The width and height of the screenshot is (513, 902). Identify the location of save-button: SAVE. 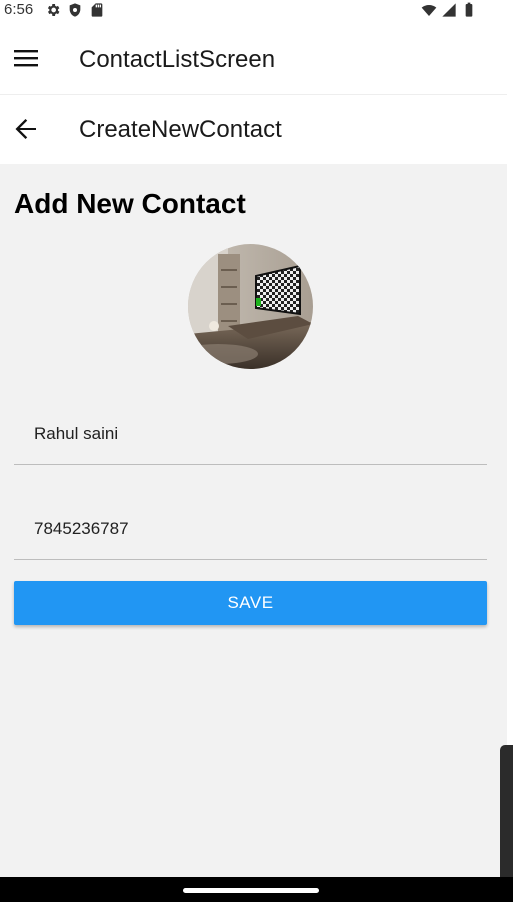
(250, 603).